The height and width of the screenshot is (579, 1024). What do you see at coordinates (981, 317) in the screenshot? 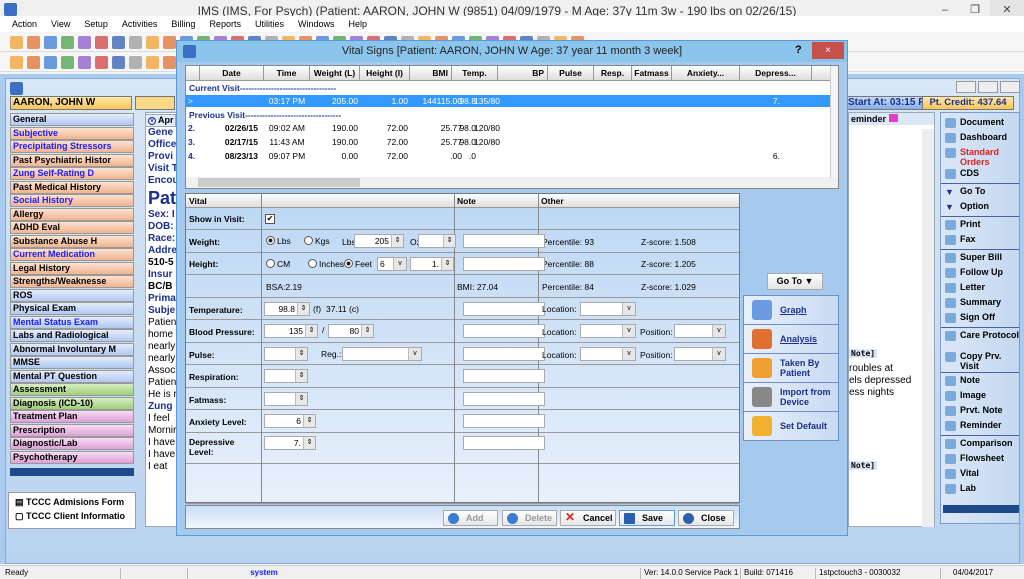
I see `toolbar-item-sign-off: Sign Off` at bounding box center [981, 317].